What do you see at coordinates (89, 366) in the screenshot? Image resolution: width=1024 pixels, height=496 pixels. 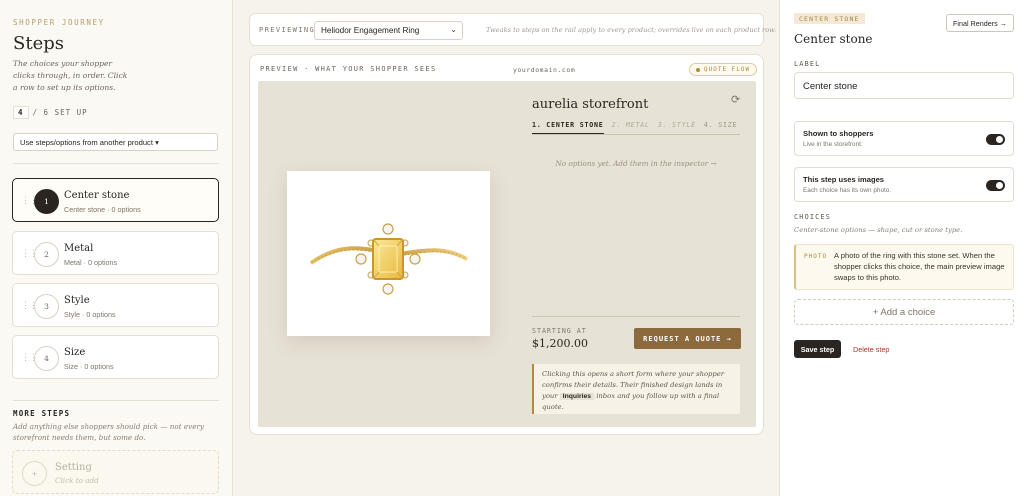 I see `step-meta: Size · 0 options` at bounding box center [89, 366].